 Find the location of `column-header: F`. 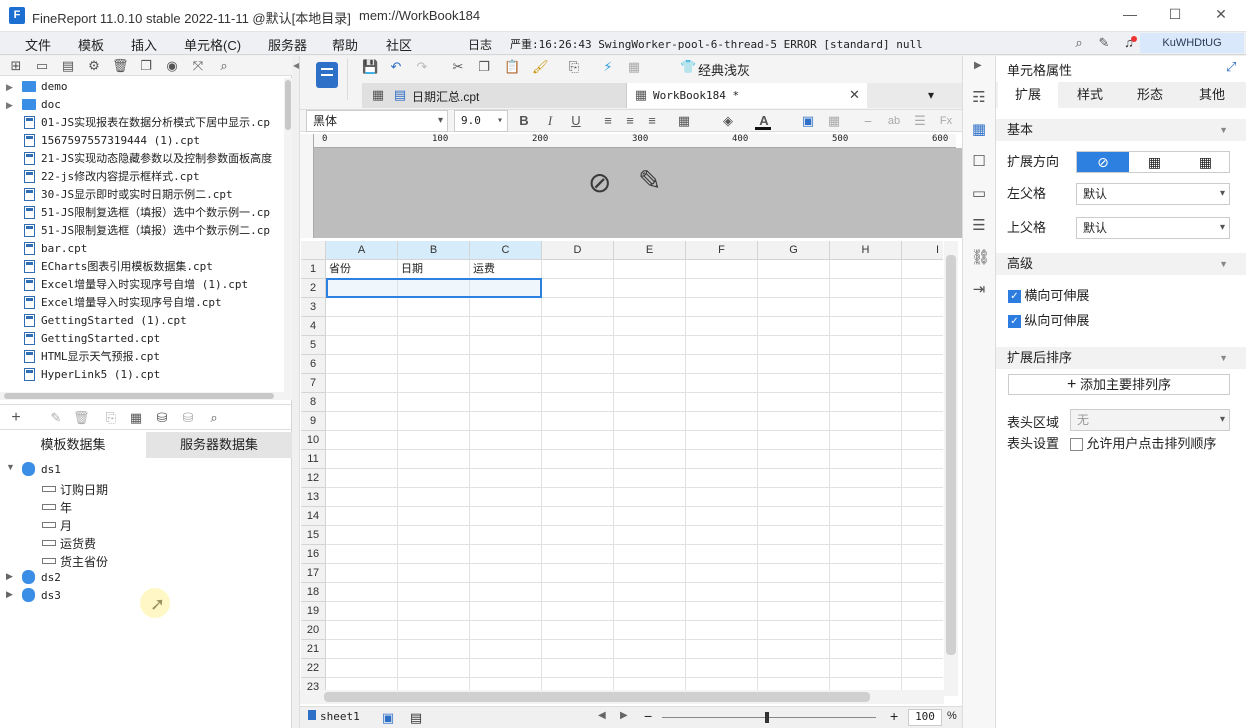

column-header: F is located at coordinates (722, 250).